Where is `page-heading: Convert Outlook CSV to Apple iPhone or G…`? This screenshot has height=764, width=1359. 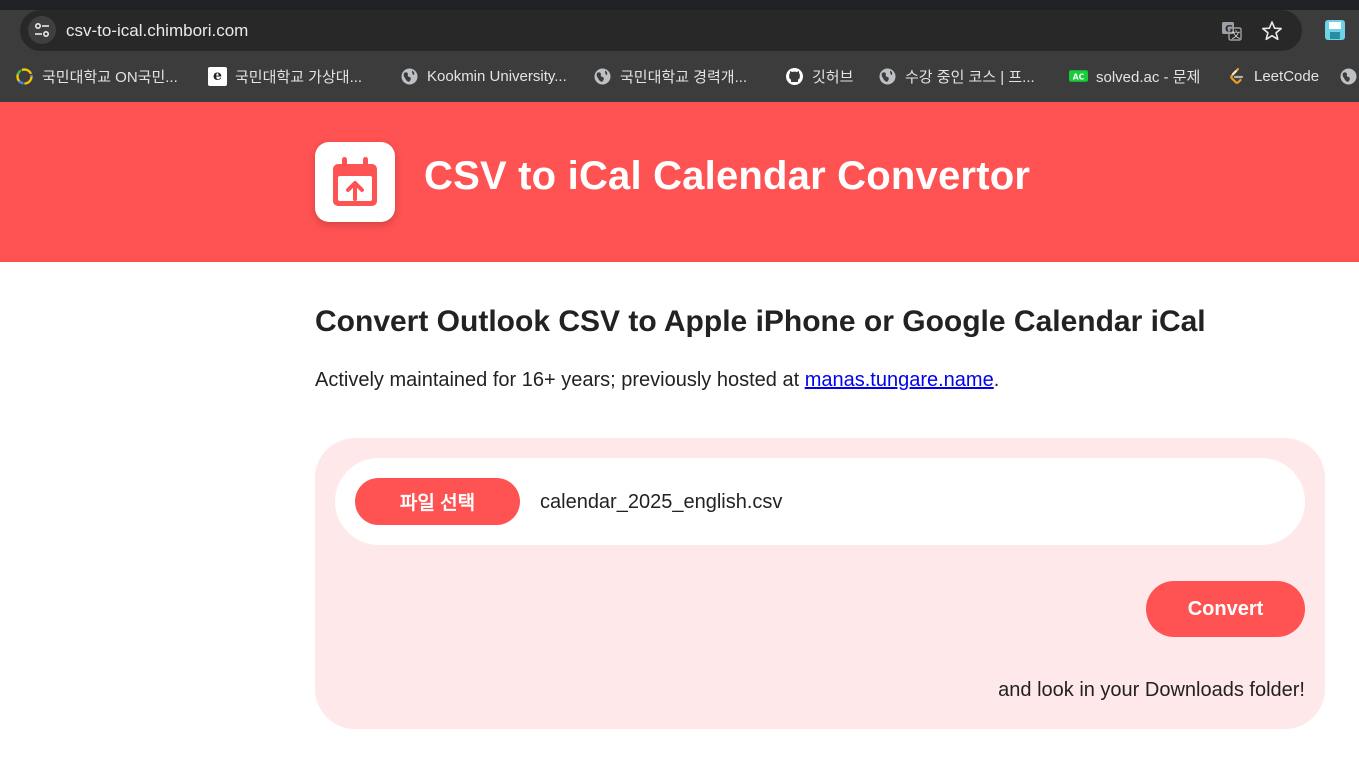
page-heading: Convert Outlook CSV to Apple iPhone or G… is located at coordinates (760, 321).